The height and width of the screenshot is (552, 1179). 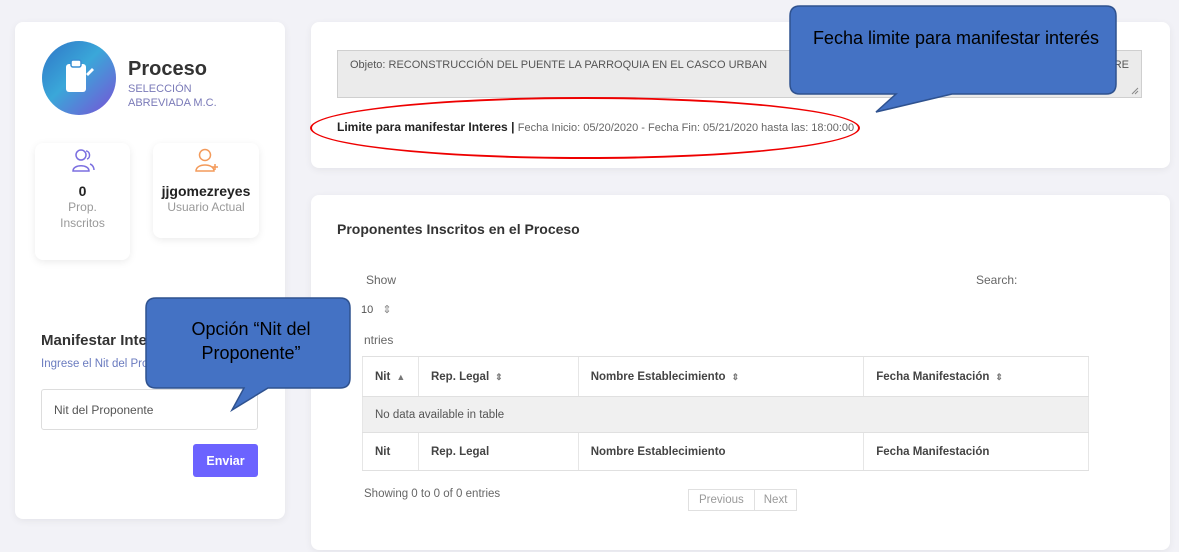 I want to click on nit-callout-text: Opción “Nit del Proponente”, so click(x=251, y=341).